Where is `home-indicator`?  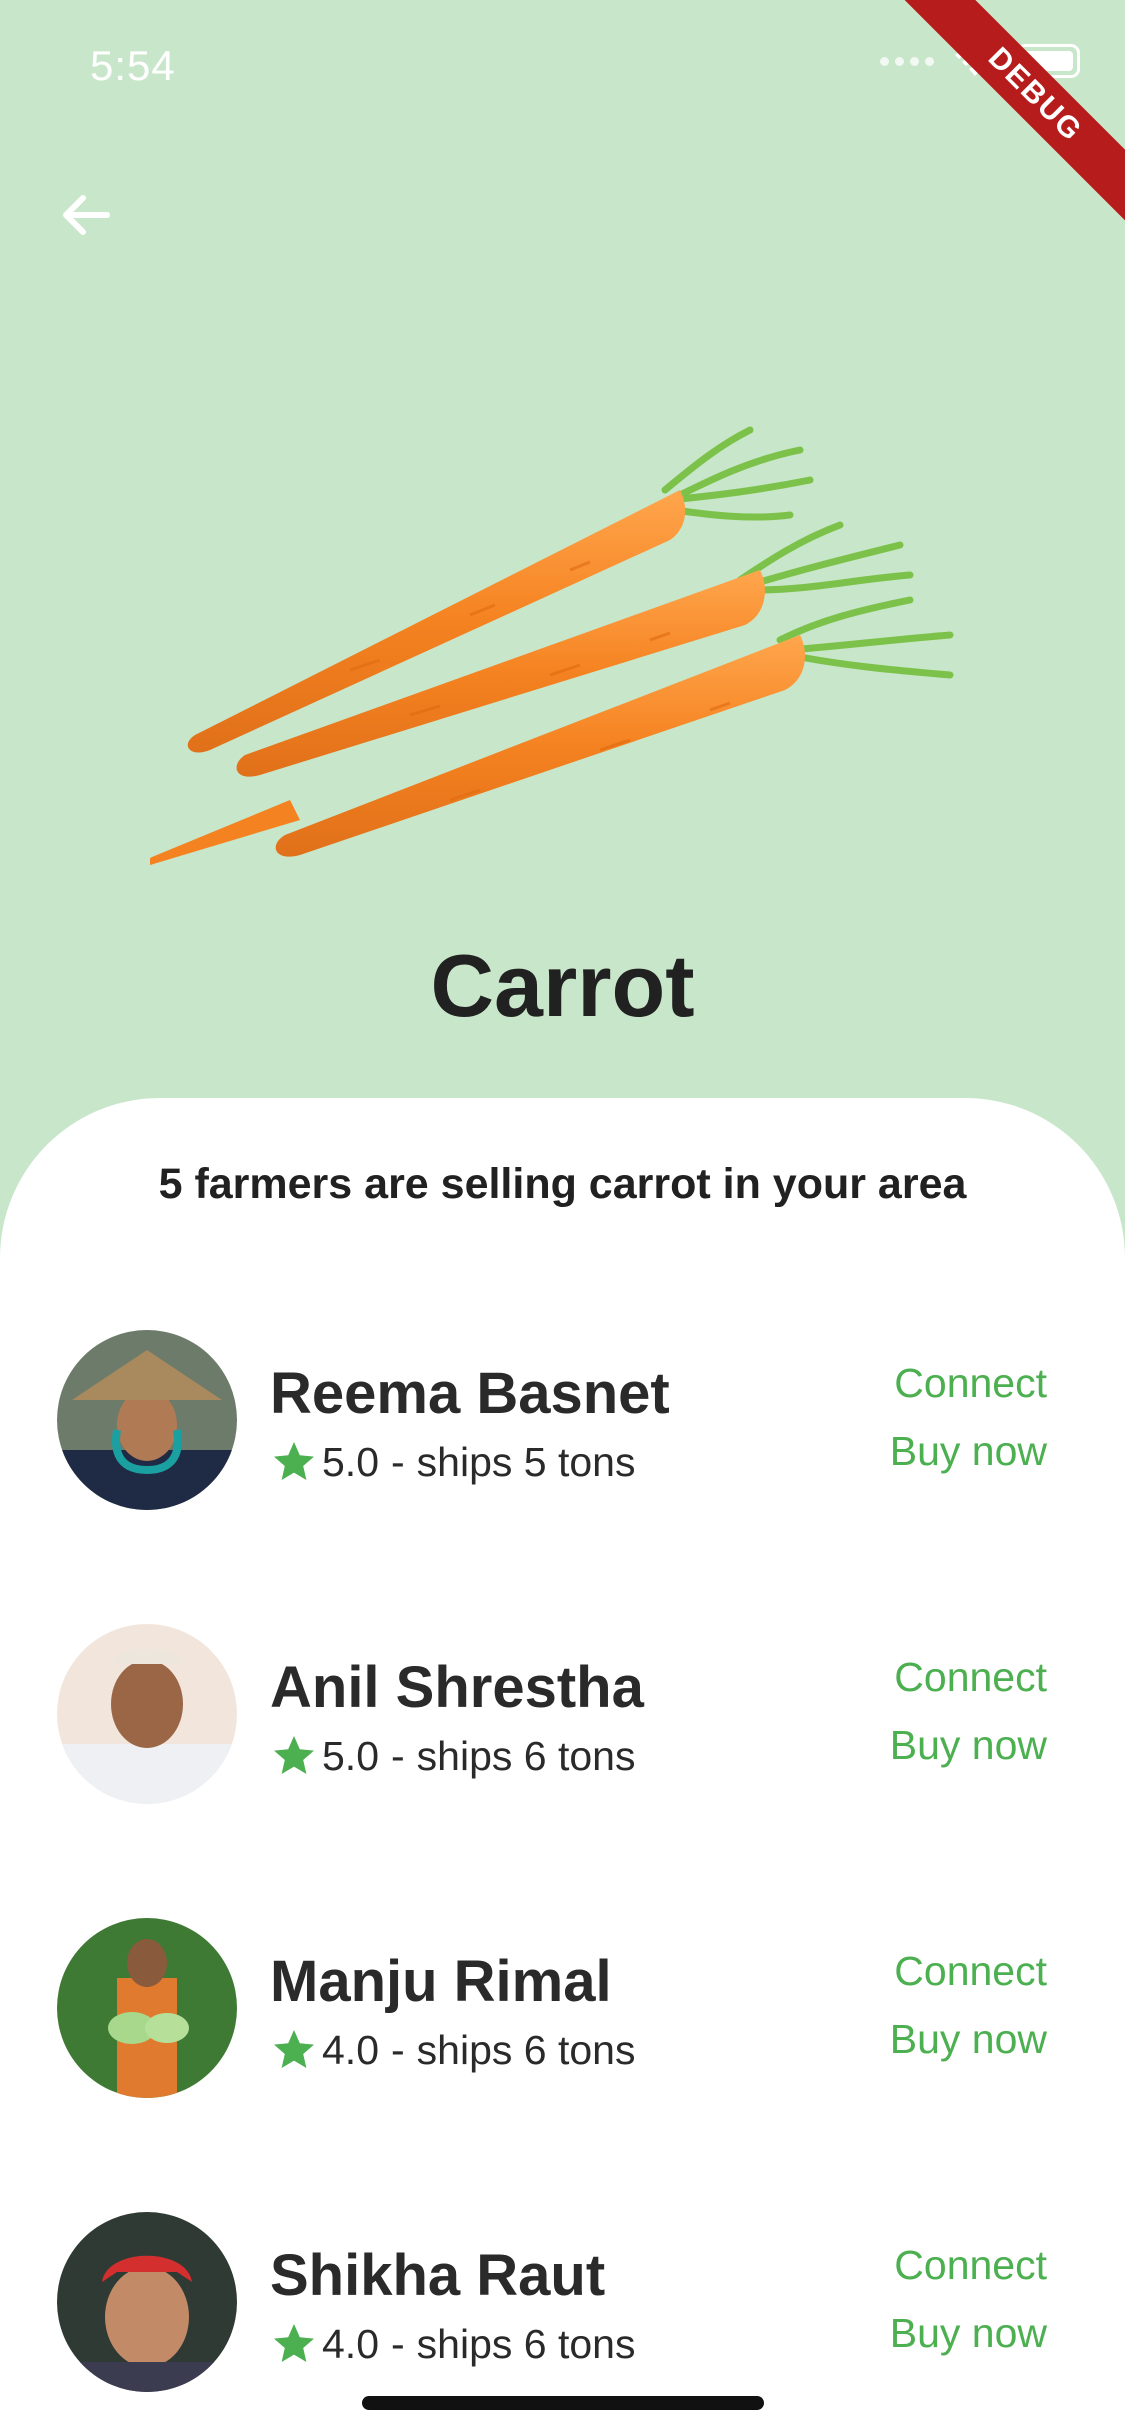 home-indicator is located at coordinates (563, 2403).